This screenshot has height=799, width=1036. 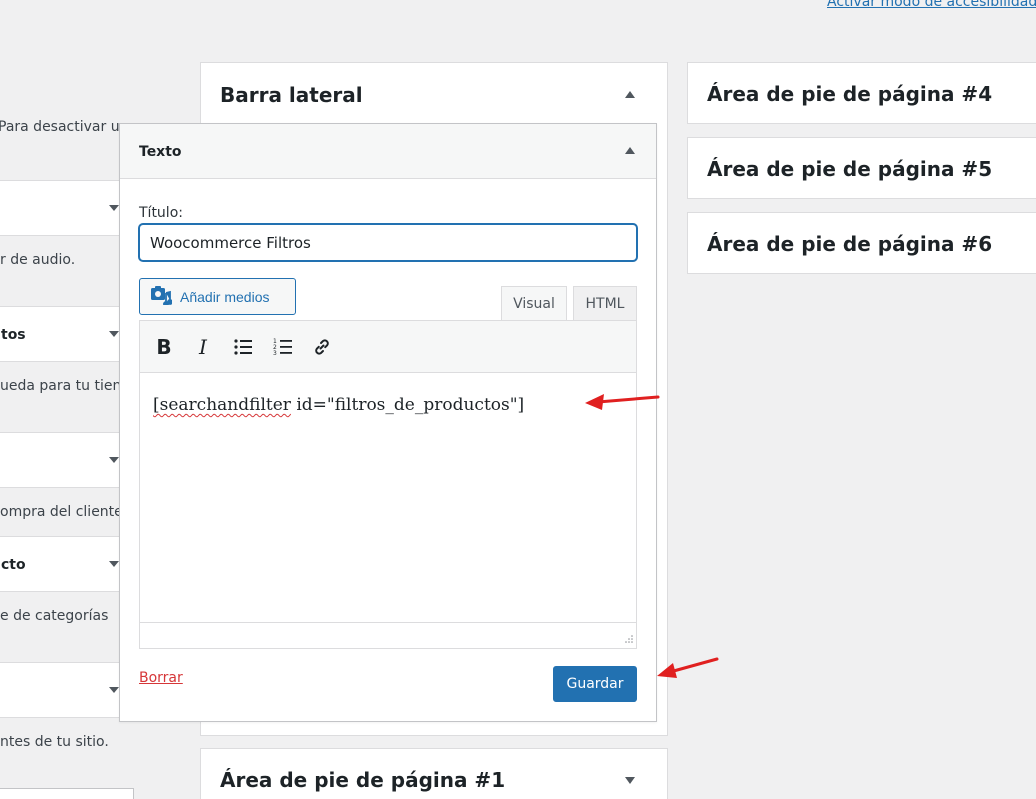 I want to click on available-widget-desc: ntes de tu sitio., so click(x=54, y=742).